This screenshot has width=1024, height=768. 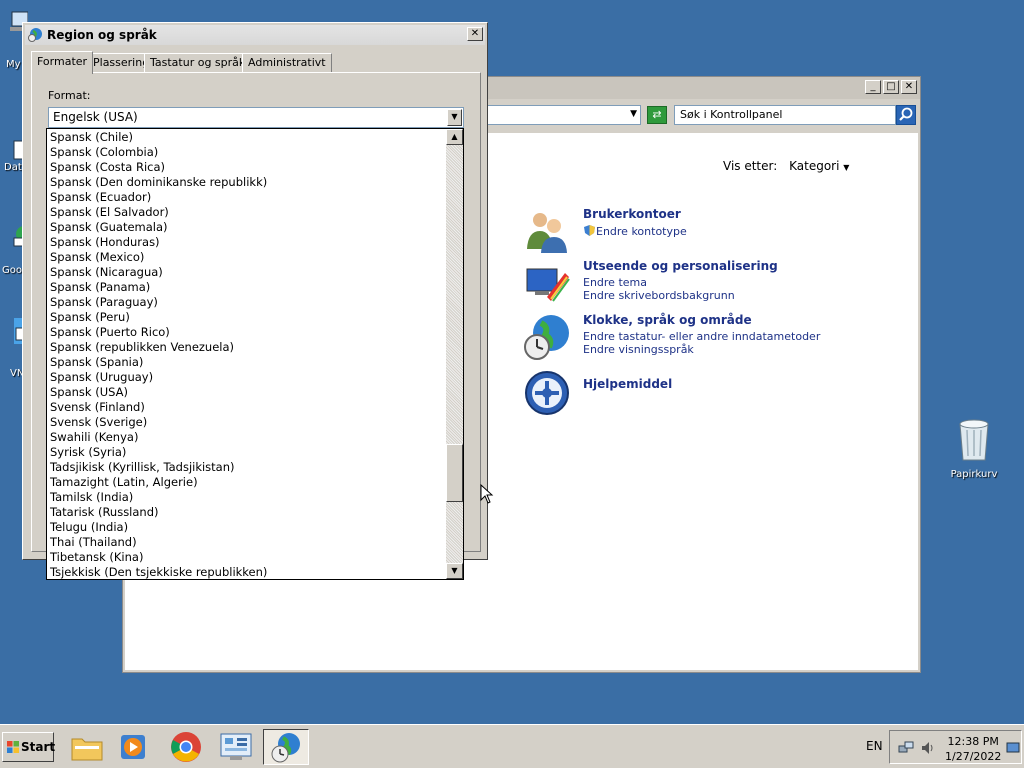 What do you see at coordinates (246, 407) in the screenshot?
I see `format-option: Svensk (Finland)` at bounding box center [246, 407].